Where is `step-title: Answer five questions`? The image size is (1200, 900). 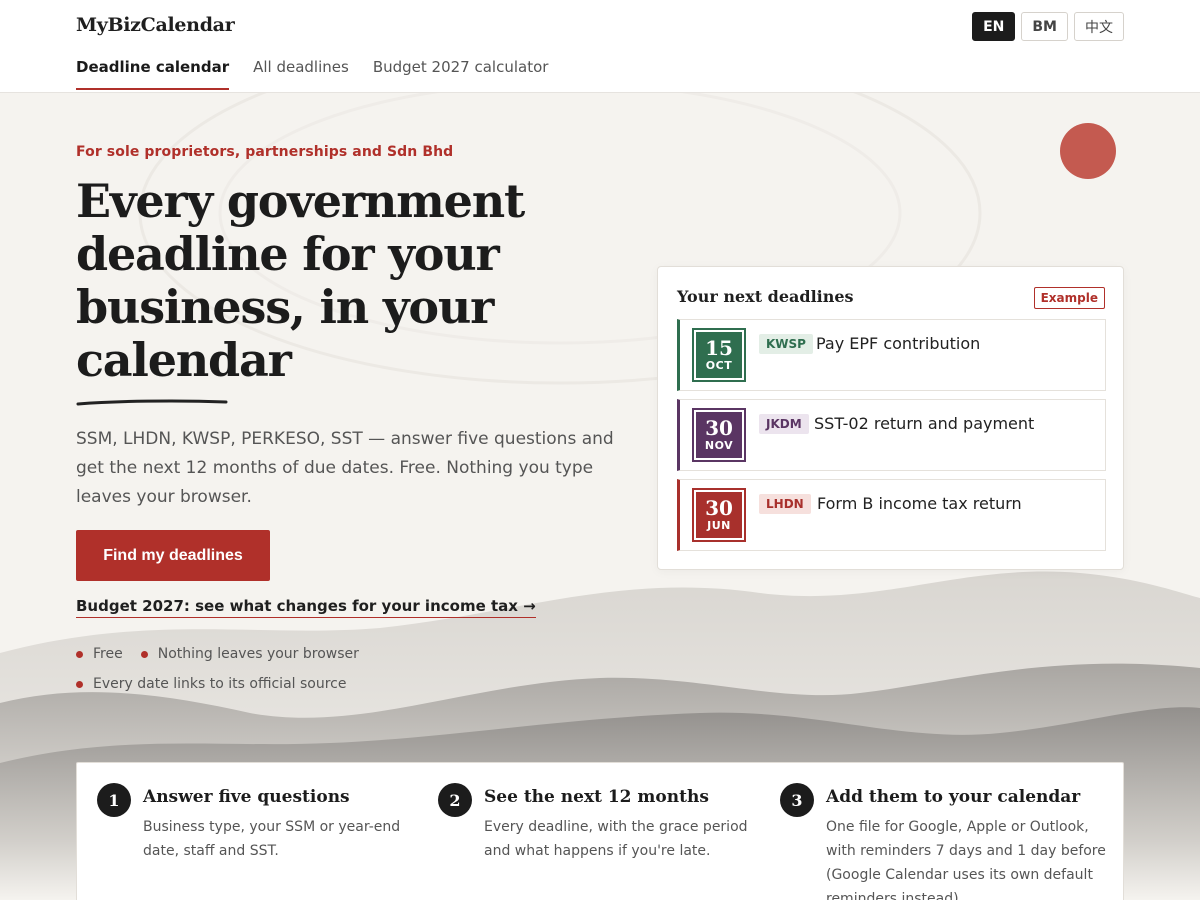
step-title: Answer five questions is located at coordinates (246, 797).